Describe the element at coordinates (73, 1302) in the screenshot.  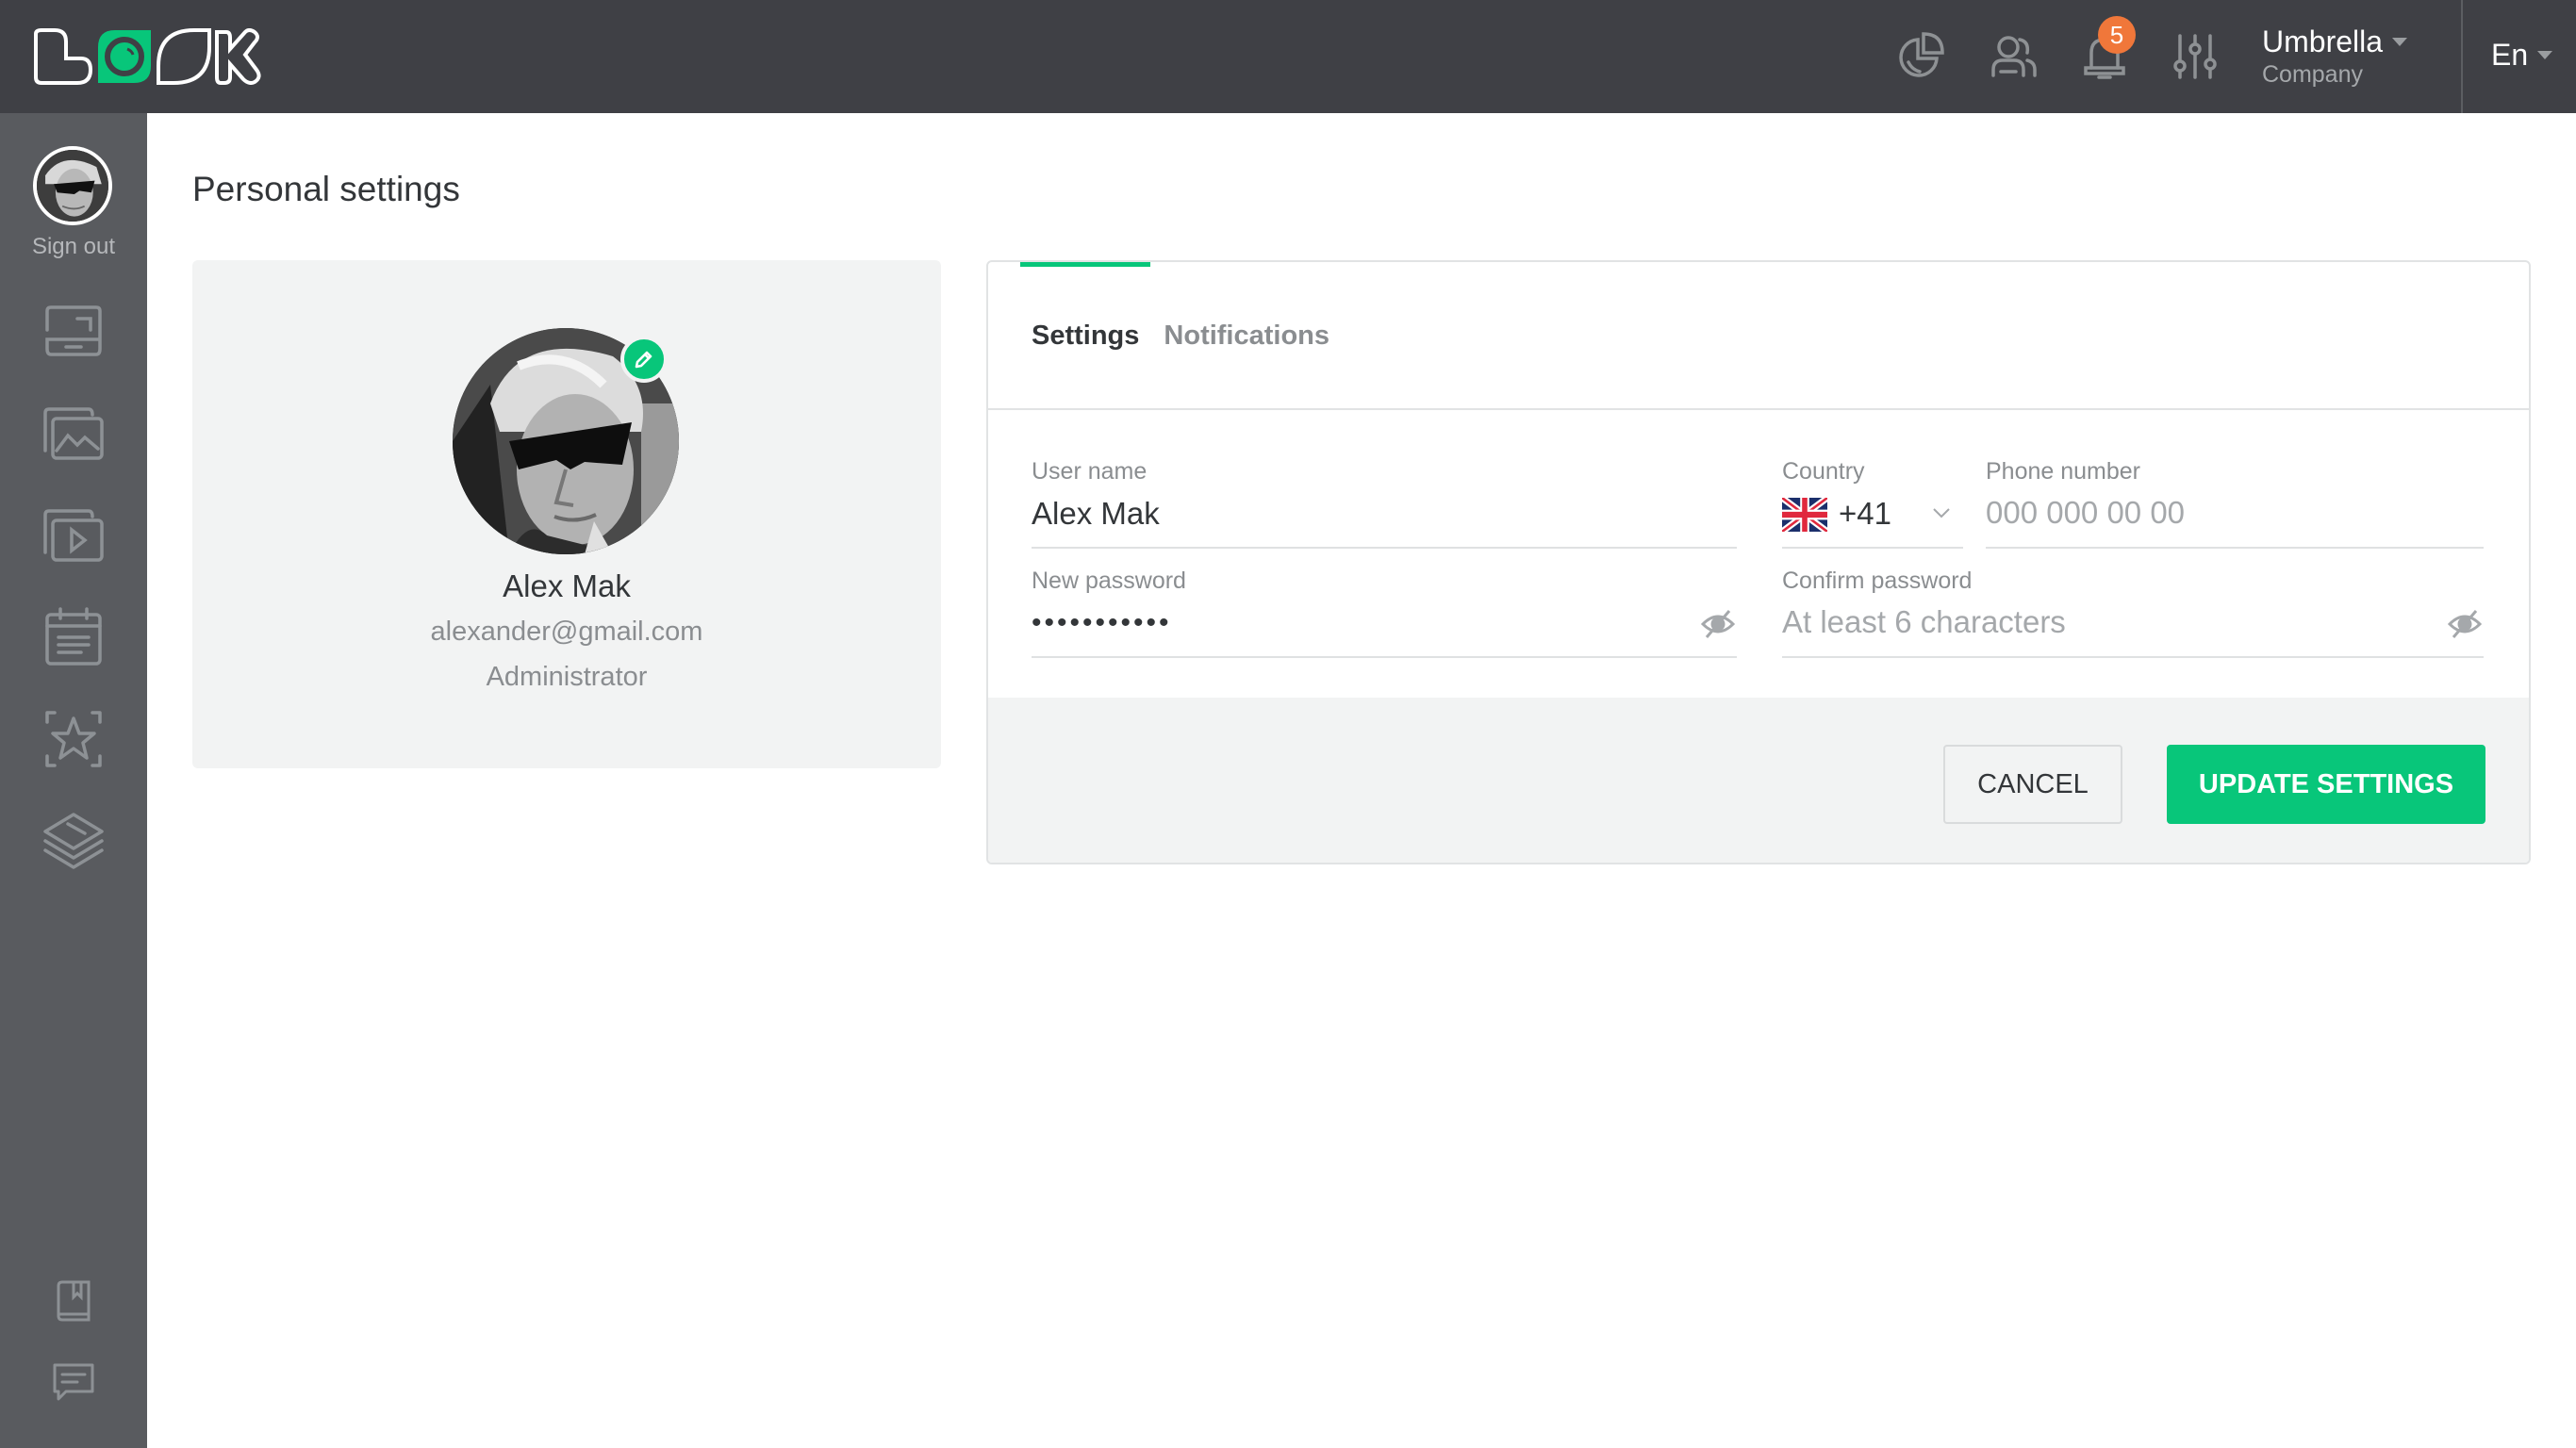
I see `book-icon` at that location.